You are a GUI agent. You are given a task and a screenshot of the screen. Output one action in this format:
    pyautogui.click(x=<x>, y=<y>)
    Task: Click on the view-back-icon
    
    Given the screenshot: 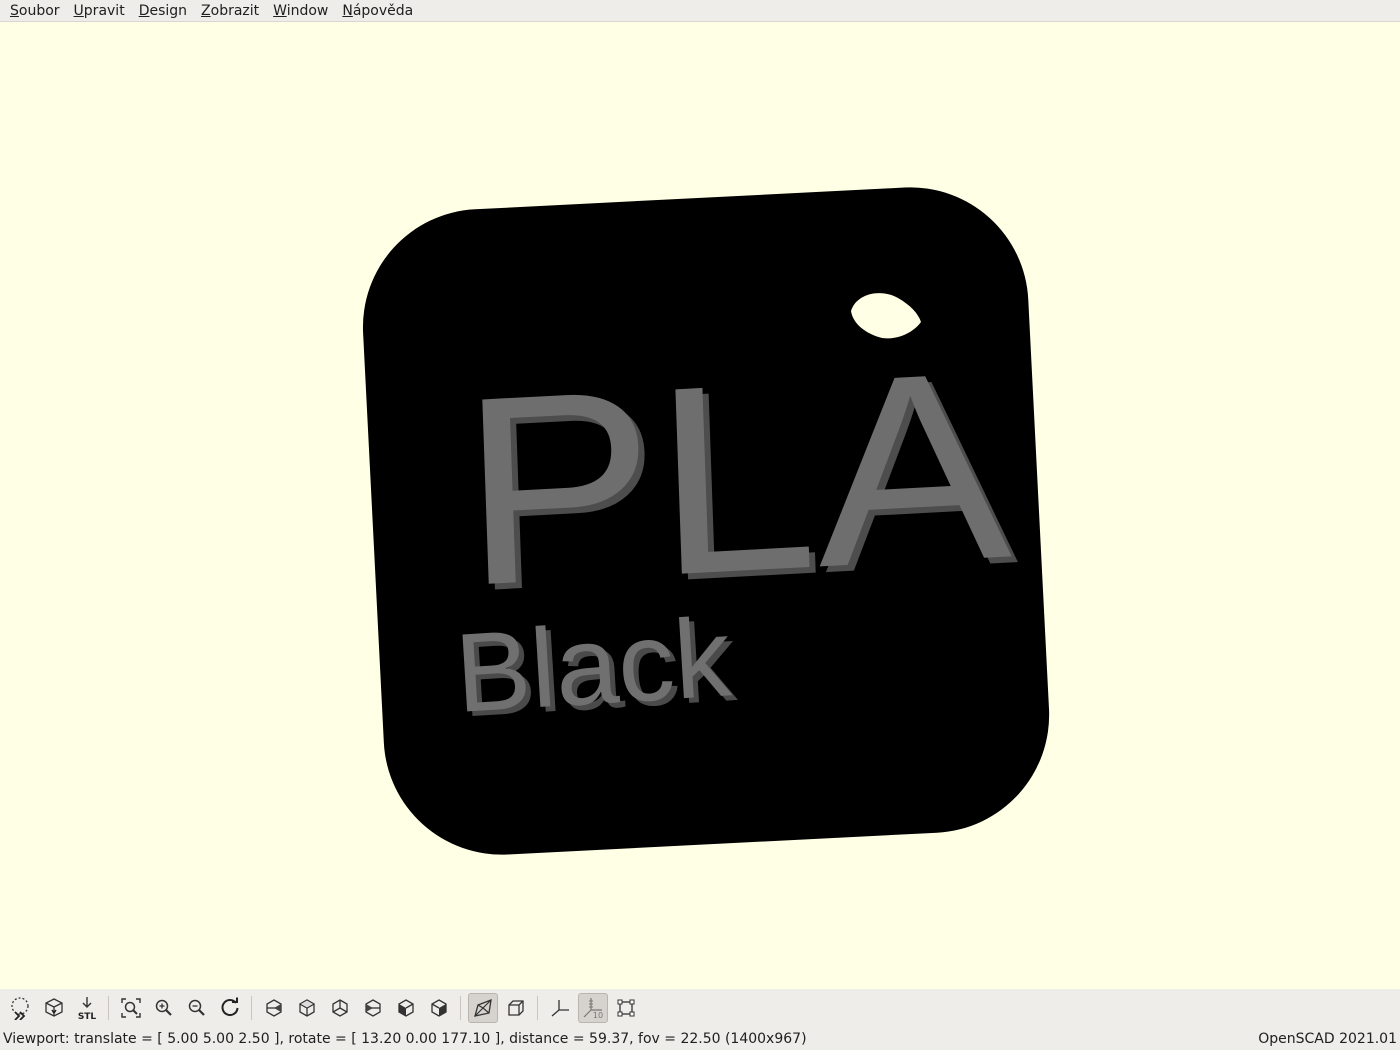 What is the action you would take?
    pyautogui.click(x=438, y=1008)
    